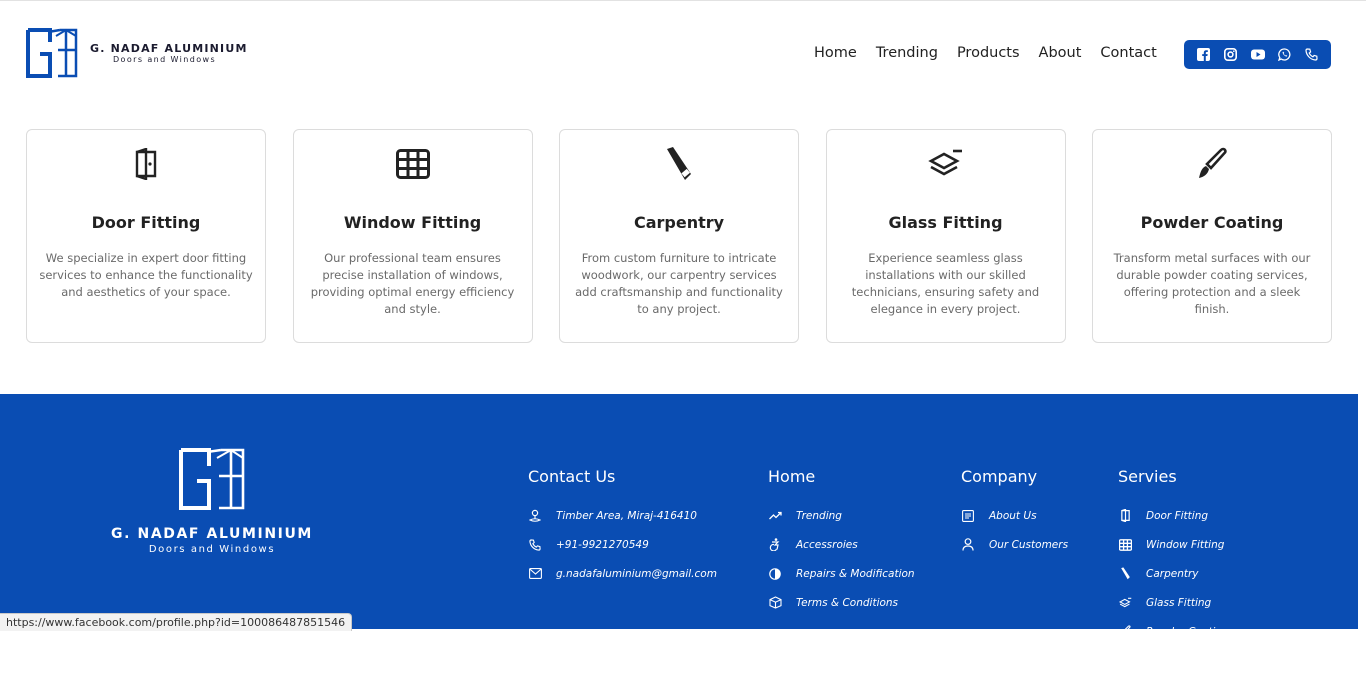 The width and height of the screenshot is (1366, 696). I want to click on nav-trending: Trending, so click(907, 53).